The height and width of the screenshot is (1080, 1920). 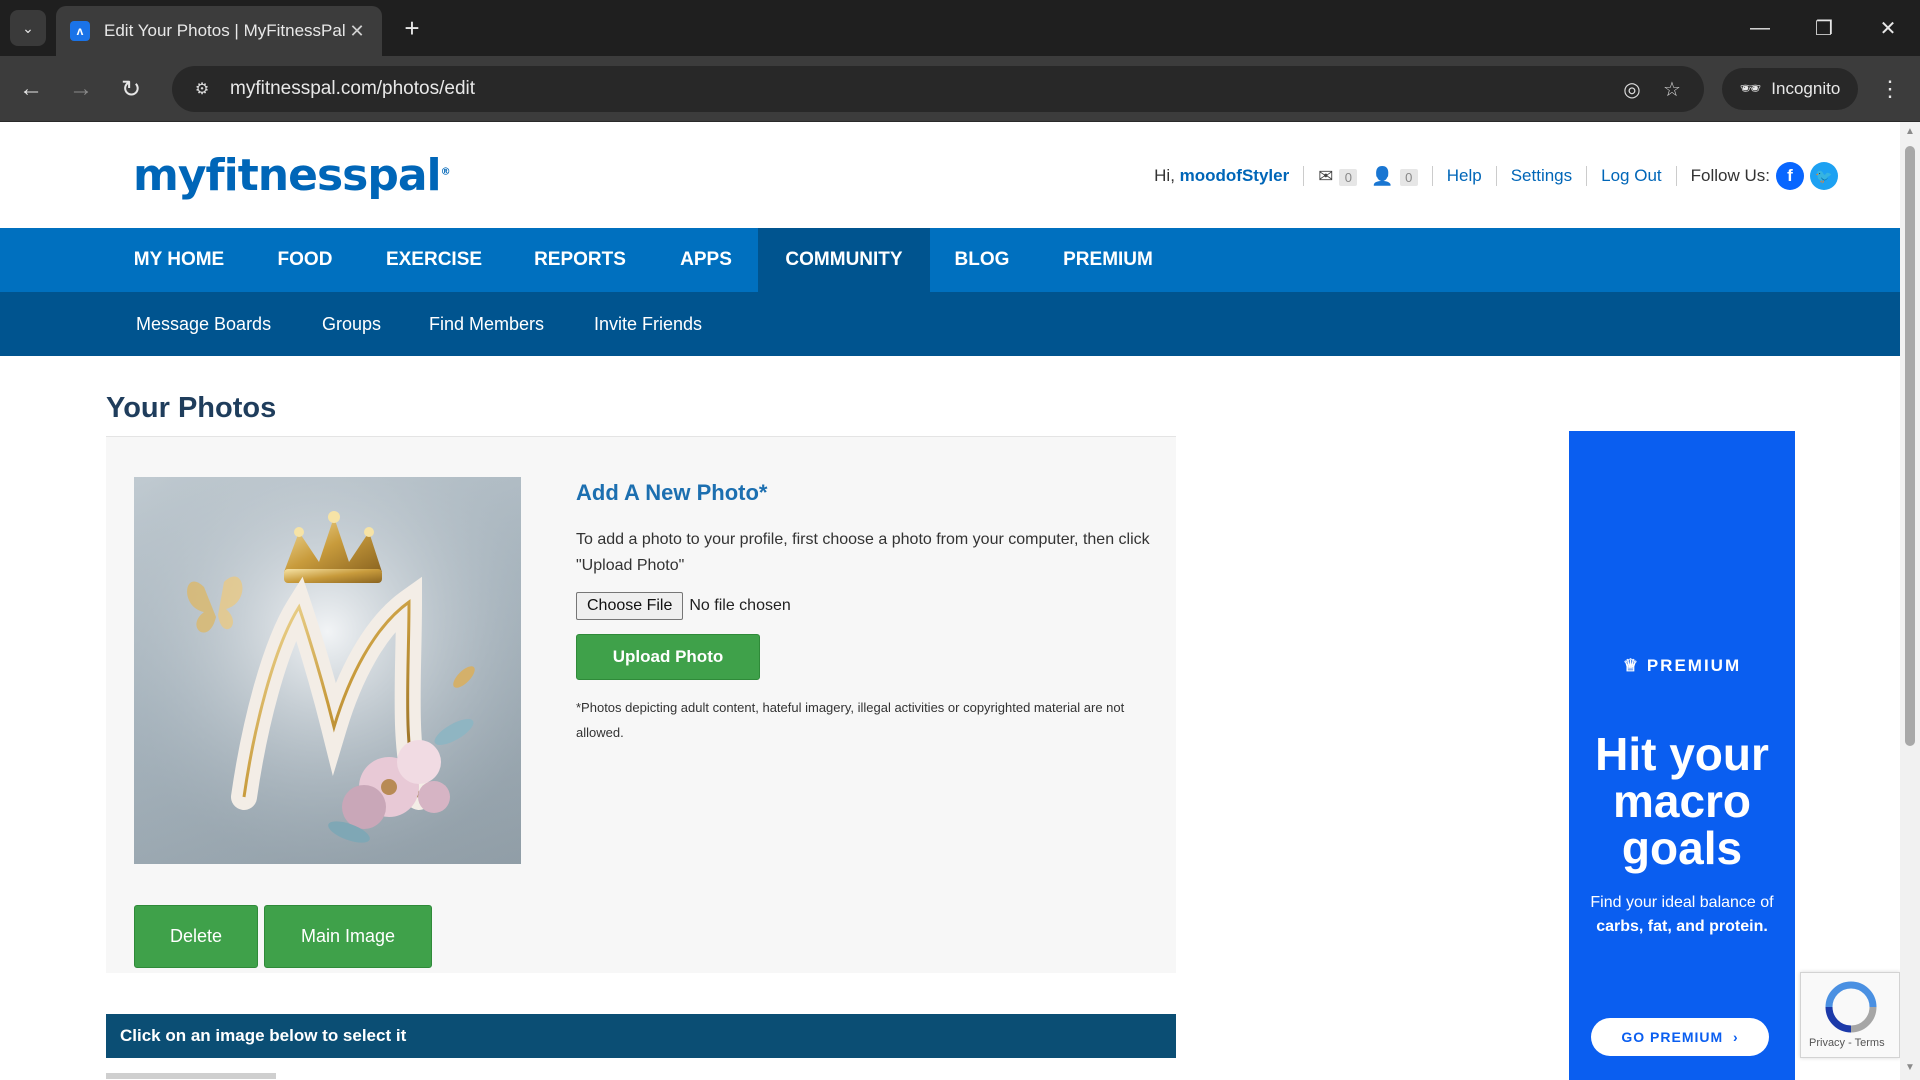 What do you see at coordinates (1806, 88) in the screenshot?
I see `incognito-label: Incognito` at bounding box center [1806, 88].